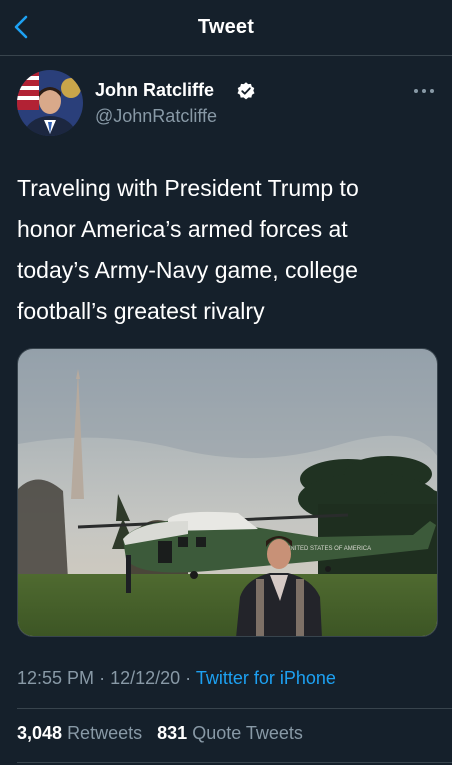 The image size is (452, 765). I want to click on tweet-meta: 12:55 PM · 12/12/20 · Twitter for iPhone, so click(176, 678).